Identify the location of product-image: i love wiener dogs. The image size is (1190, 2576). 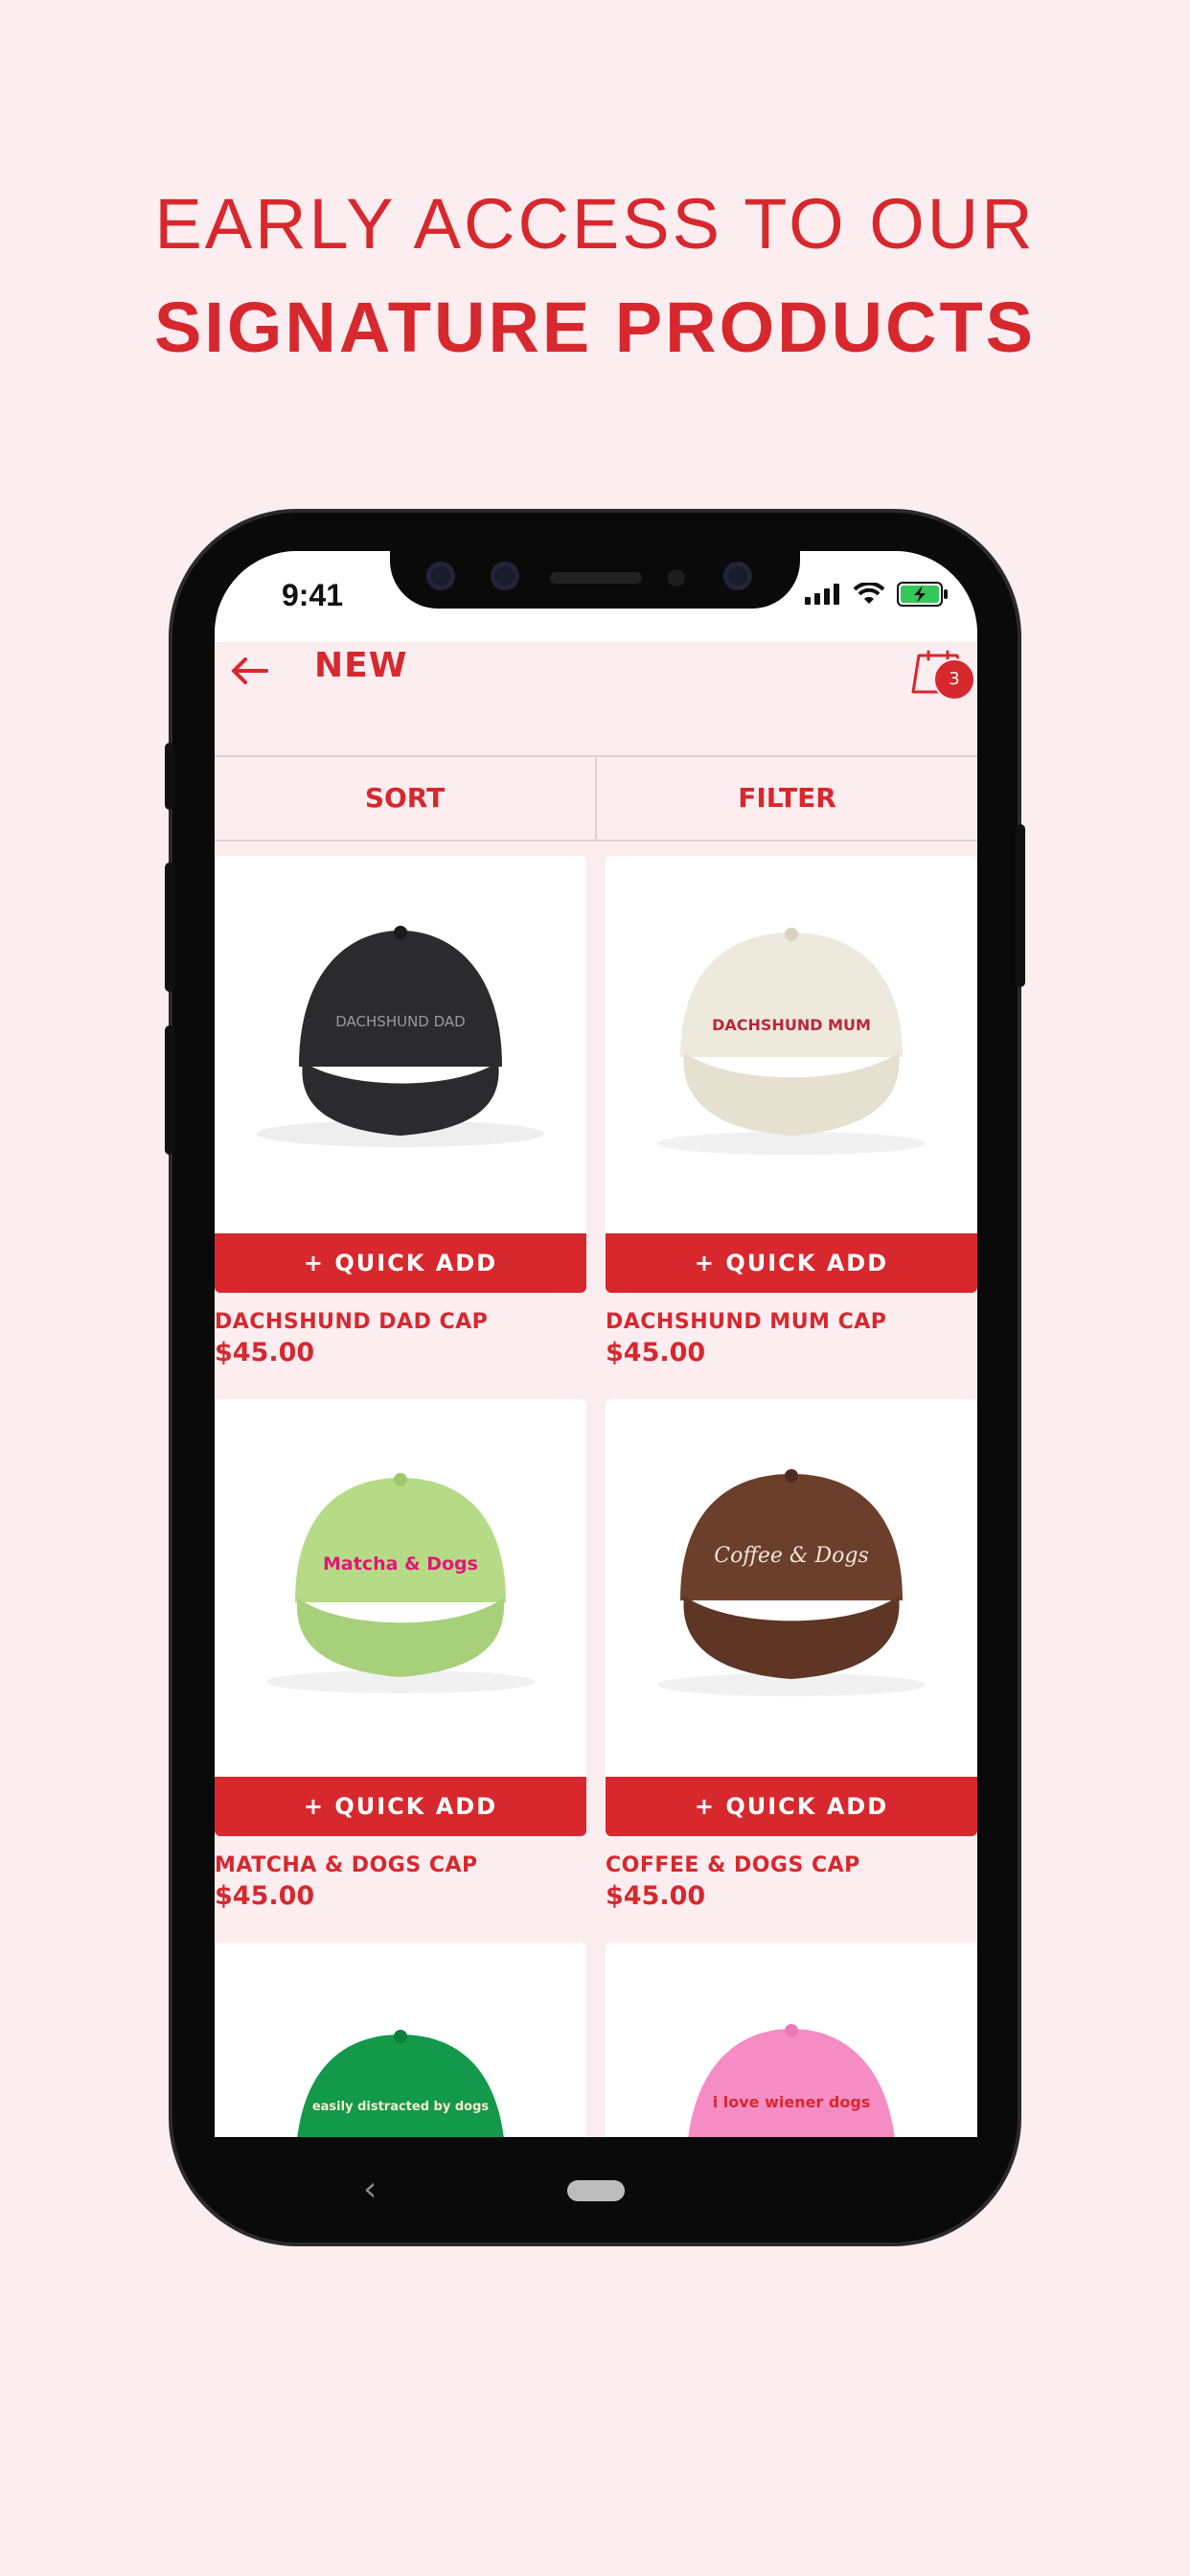
(792, 2040).